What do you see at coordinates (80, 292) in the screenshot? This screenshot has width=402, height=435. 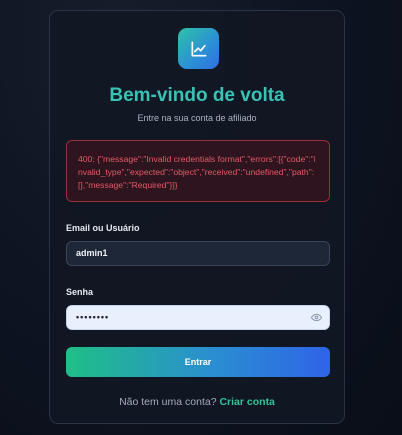 I see `password-label: Senha` at bounding box center [80, 292].